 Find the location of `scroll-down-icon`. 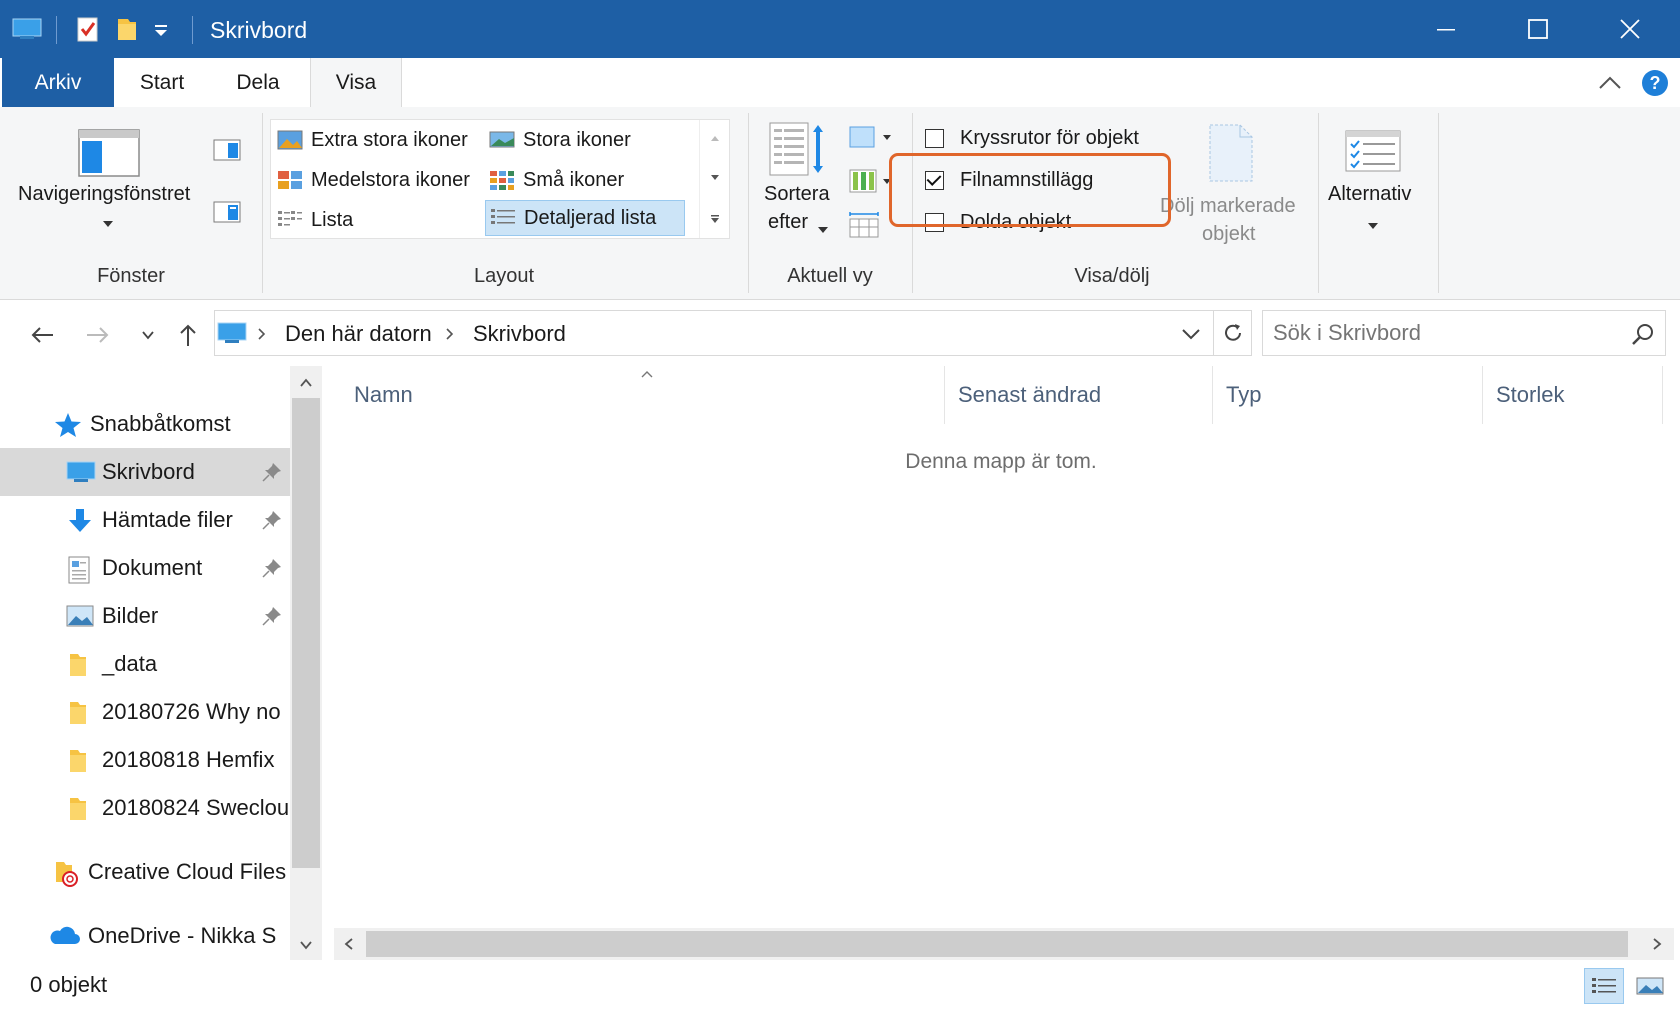

scroll-down-icon is located at coordinates (306, 945).